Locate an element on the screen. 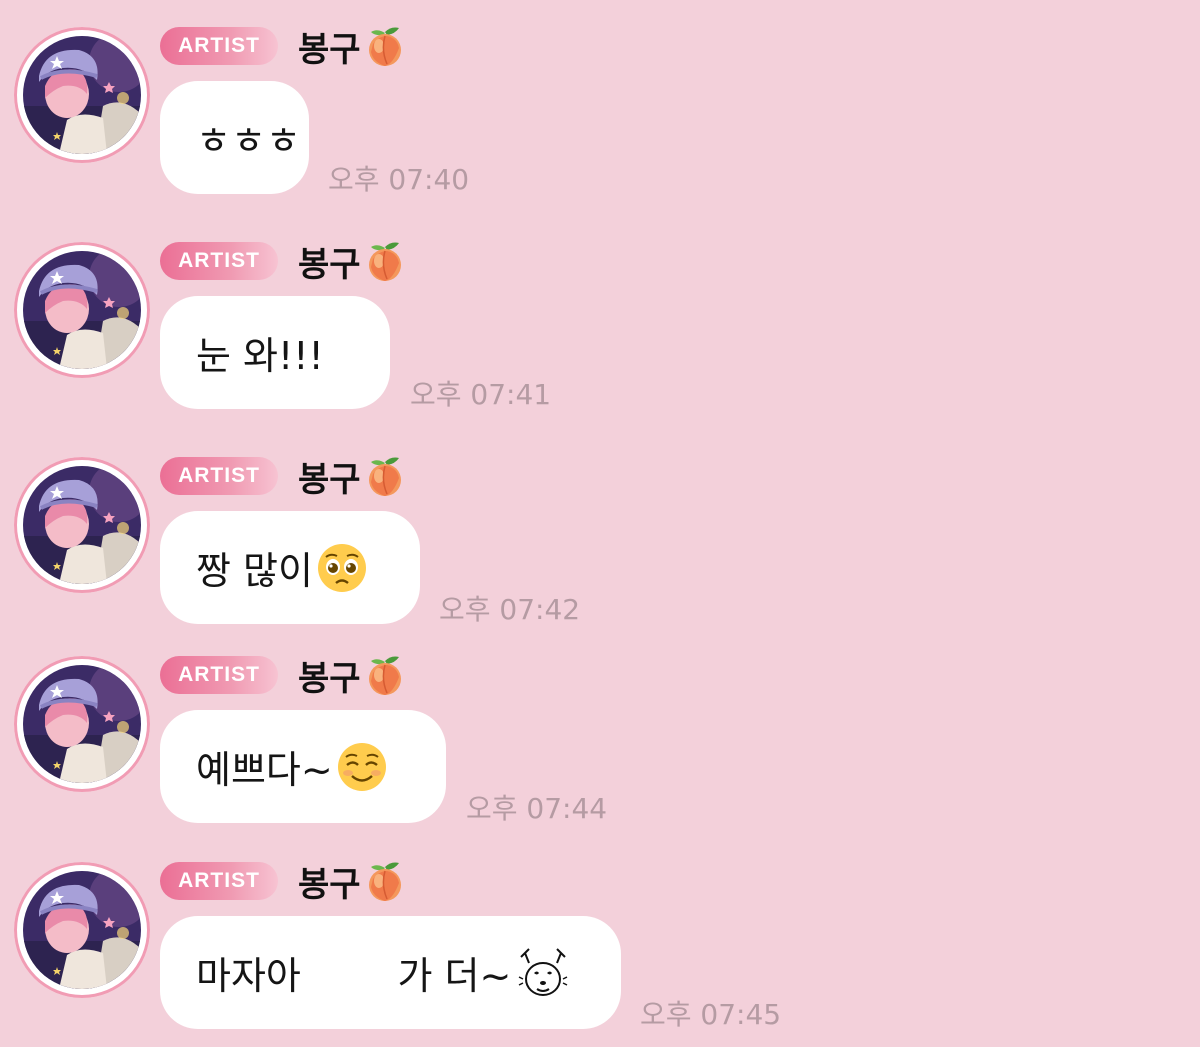  timestamp: 오후 07:45 is located at coordinates (711, 1014).